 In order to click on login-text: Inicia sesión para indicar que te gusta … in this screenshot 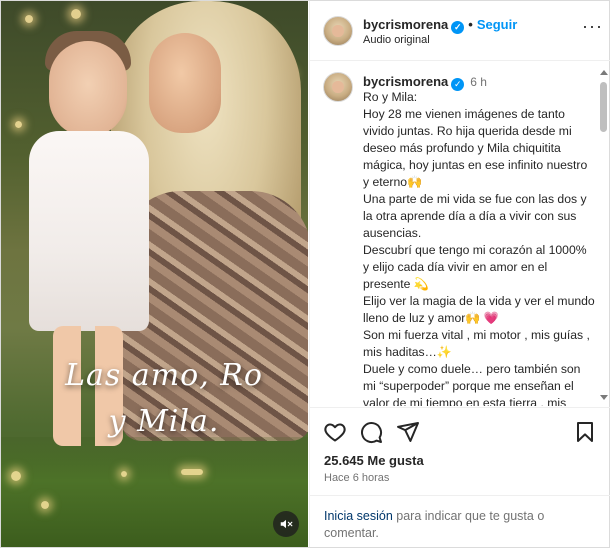, I will do `click(460, 525)`.